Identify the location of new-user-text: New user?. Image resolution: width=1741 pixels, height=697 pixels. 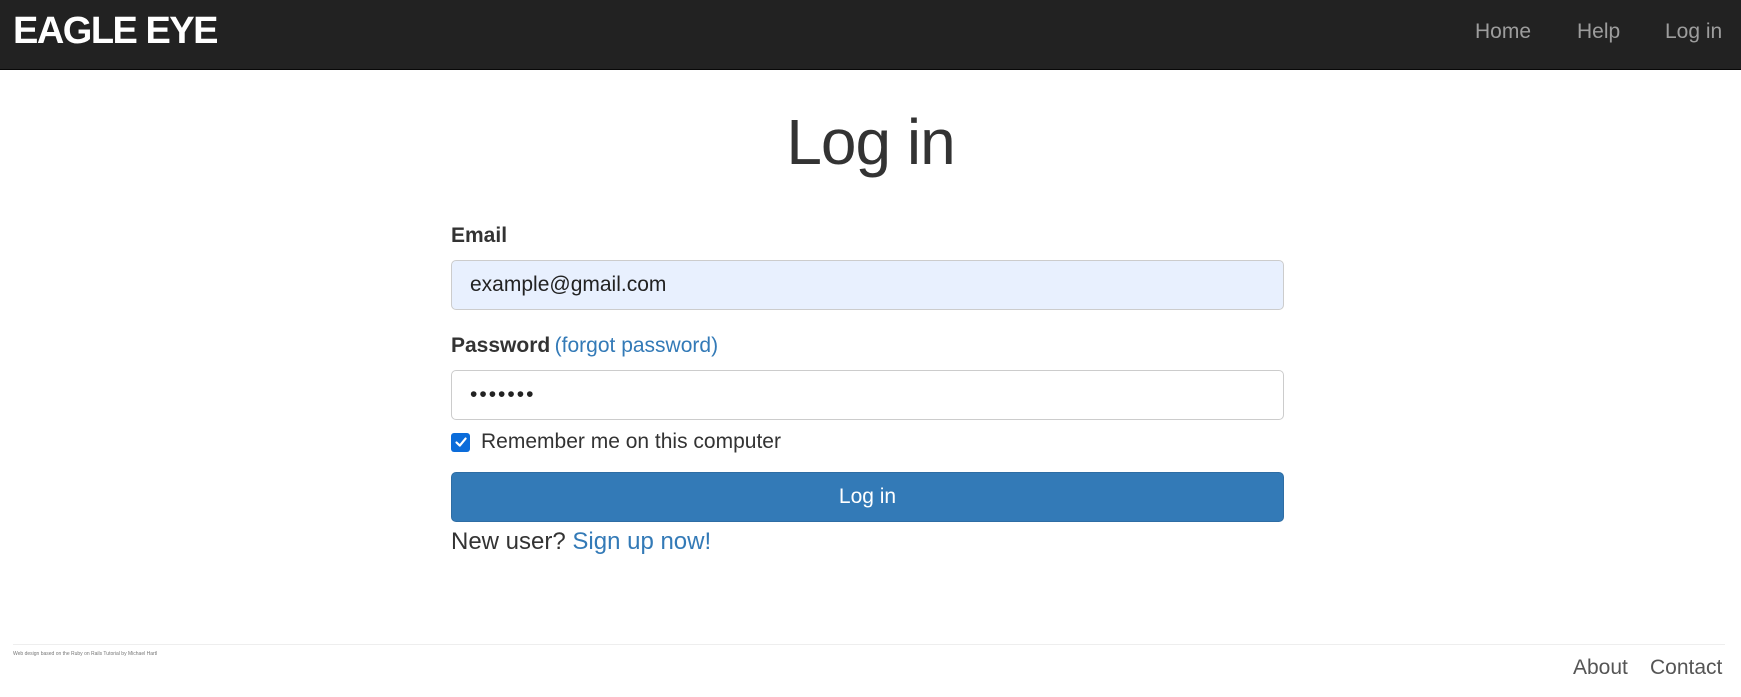
(508, 541).